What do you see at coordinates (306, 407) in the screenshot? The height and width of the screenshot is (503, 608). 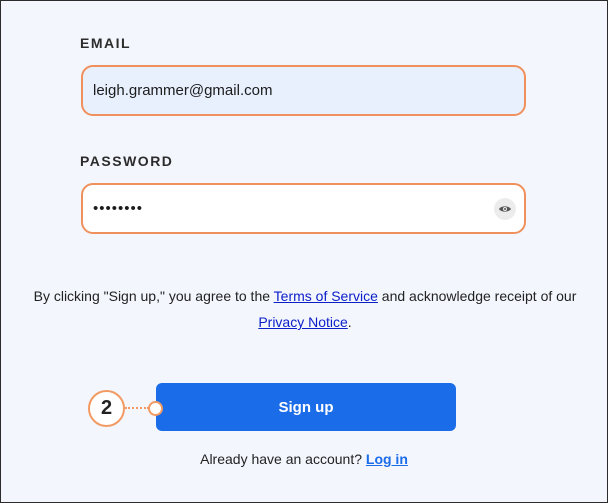 I see `sign-up-button: Sign up` at bounding box center [306, 407].